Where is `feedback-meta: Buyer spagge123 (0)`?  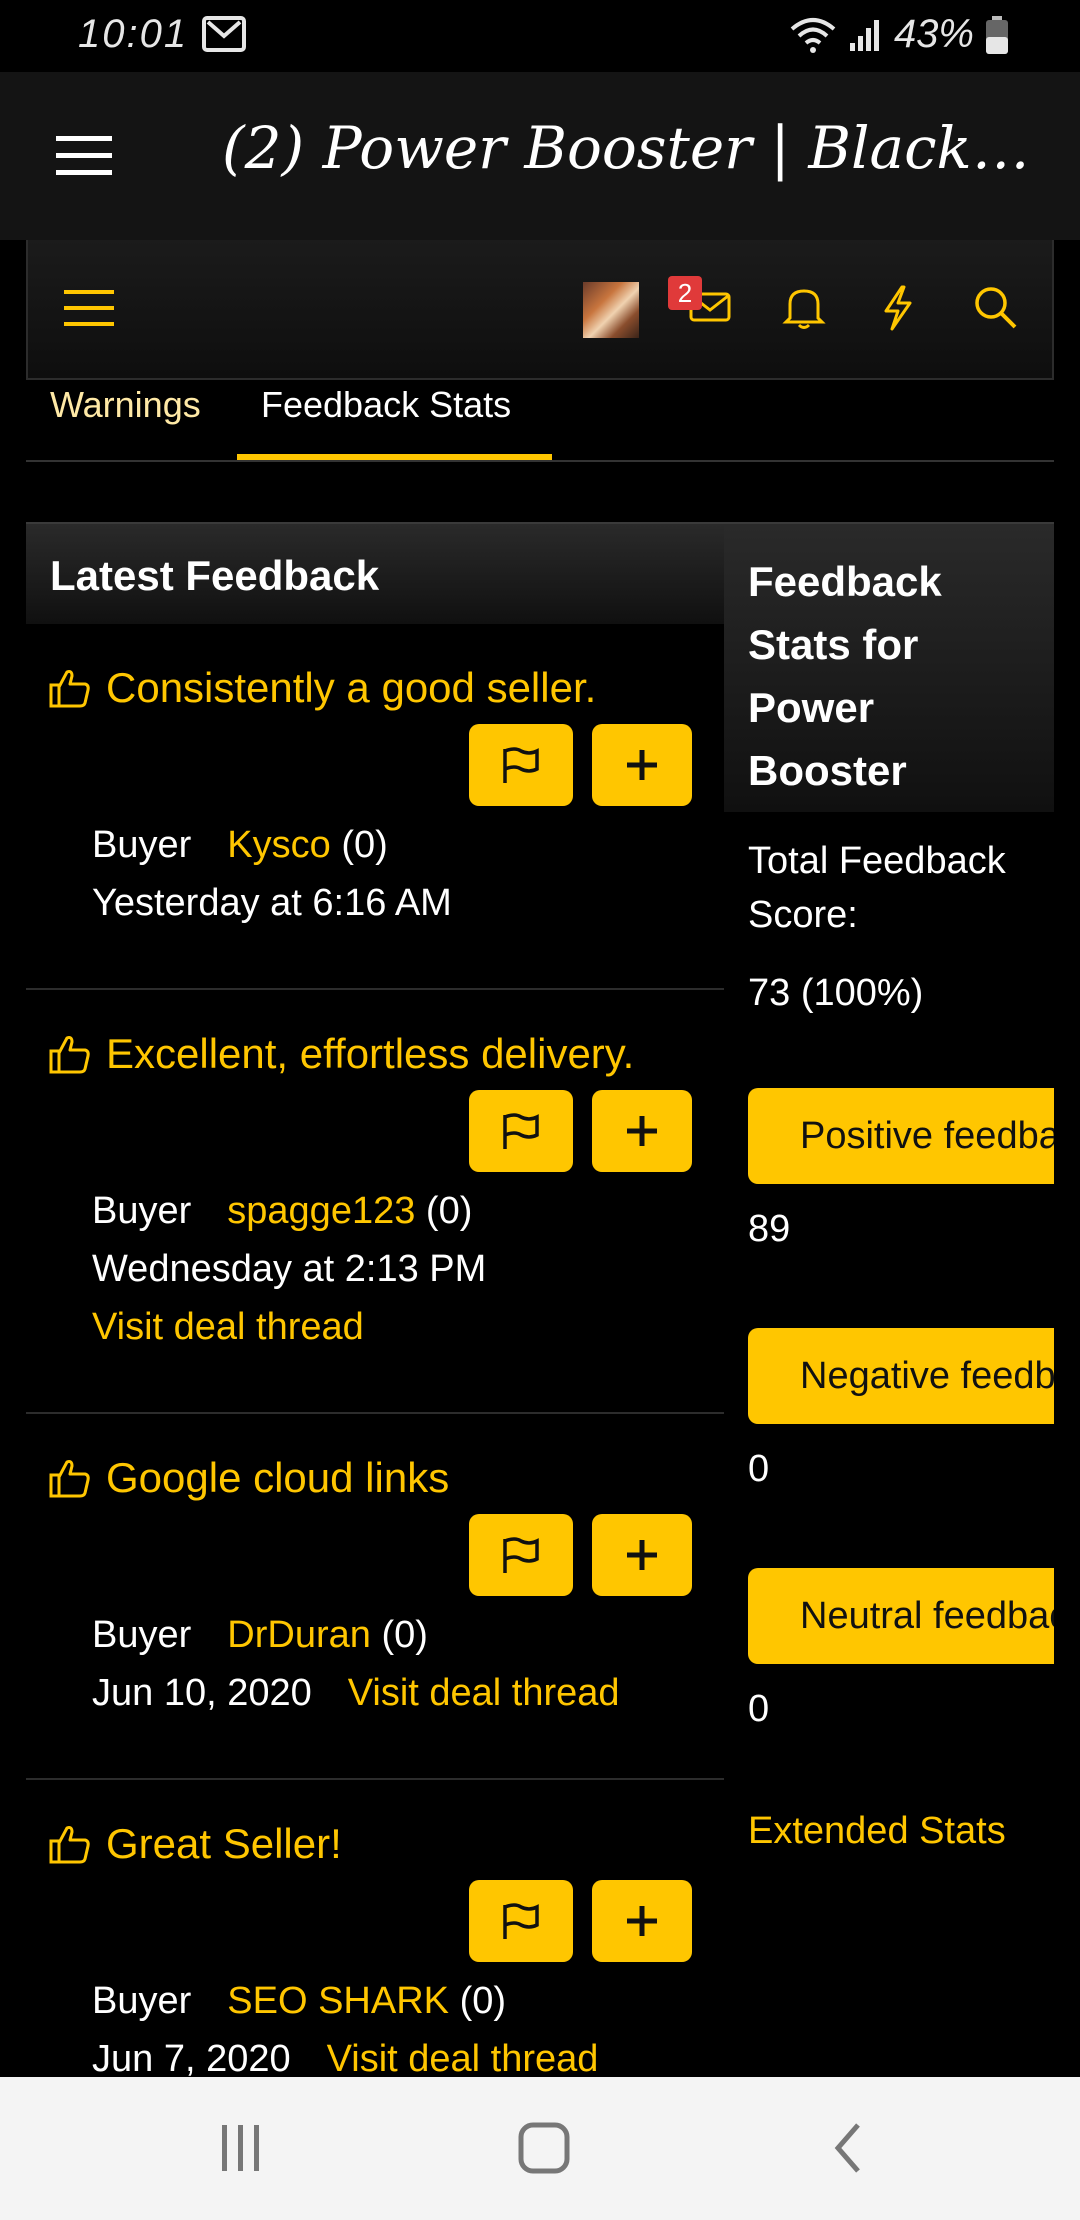 feedback-meta: Buyer spagge123 (0) is located at coordinates (282, 1211).